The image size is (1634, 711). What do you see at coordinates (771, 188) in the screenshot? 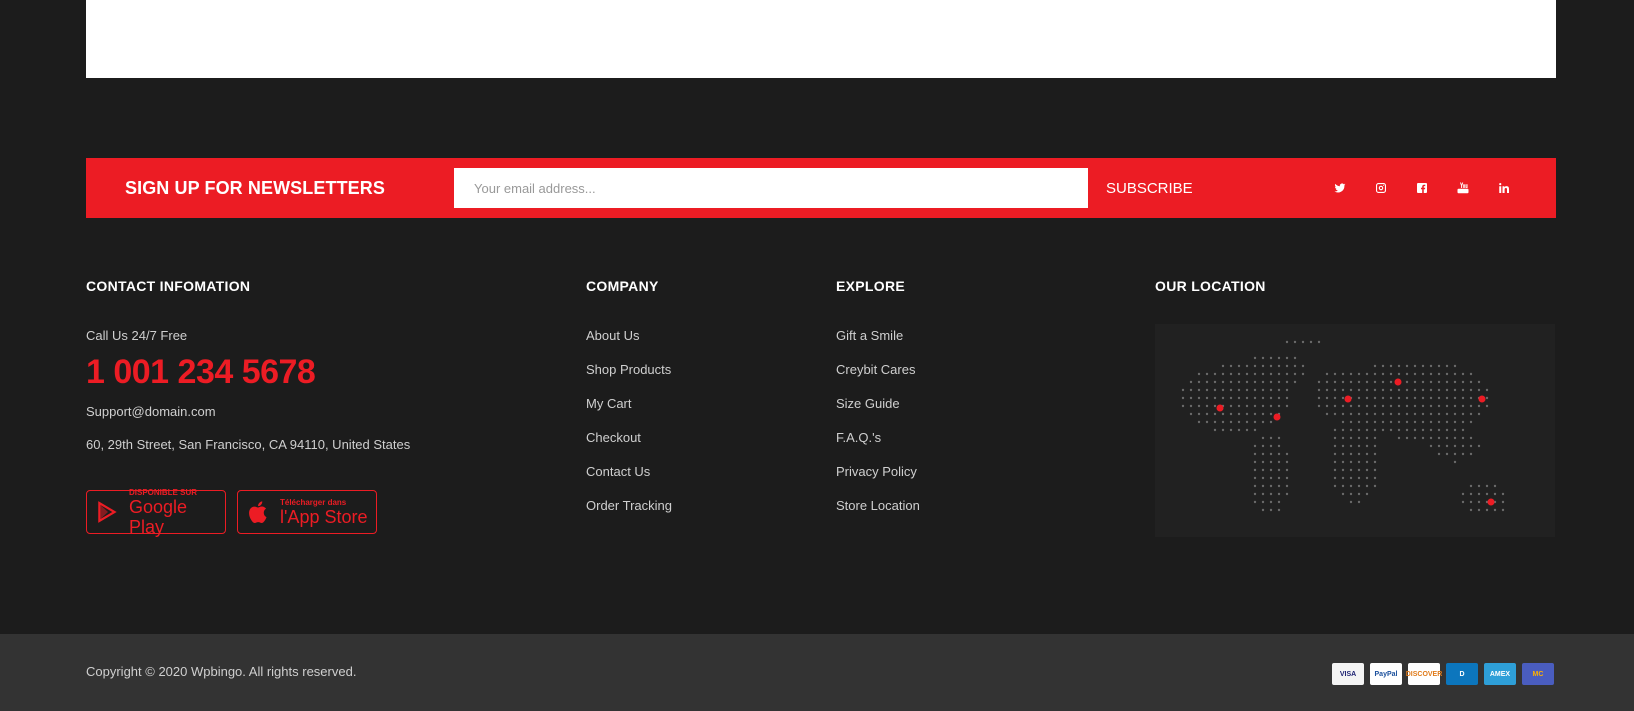
I see `email-input` at bounding box center [771, 188].